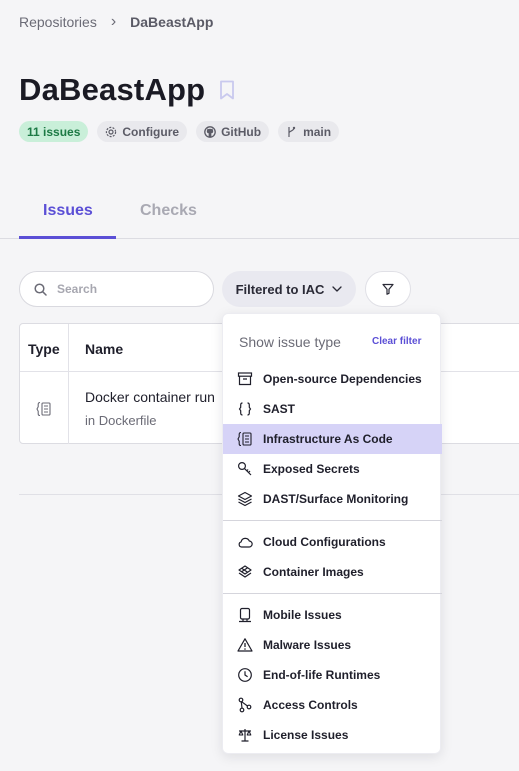 The image size is (519, 771). Describe the element at coordinates (44, 349) in the screenshot. I see `column-header-type: Type` at that location.